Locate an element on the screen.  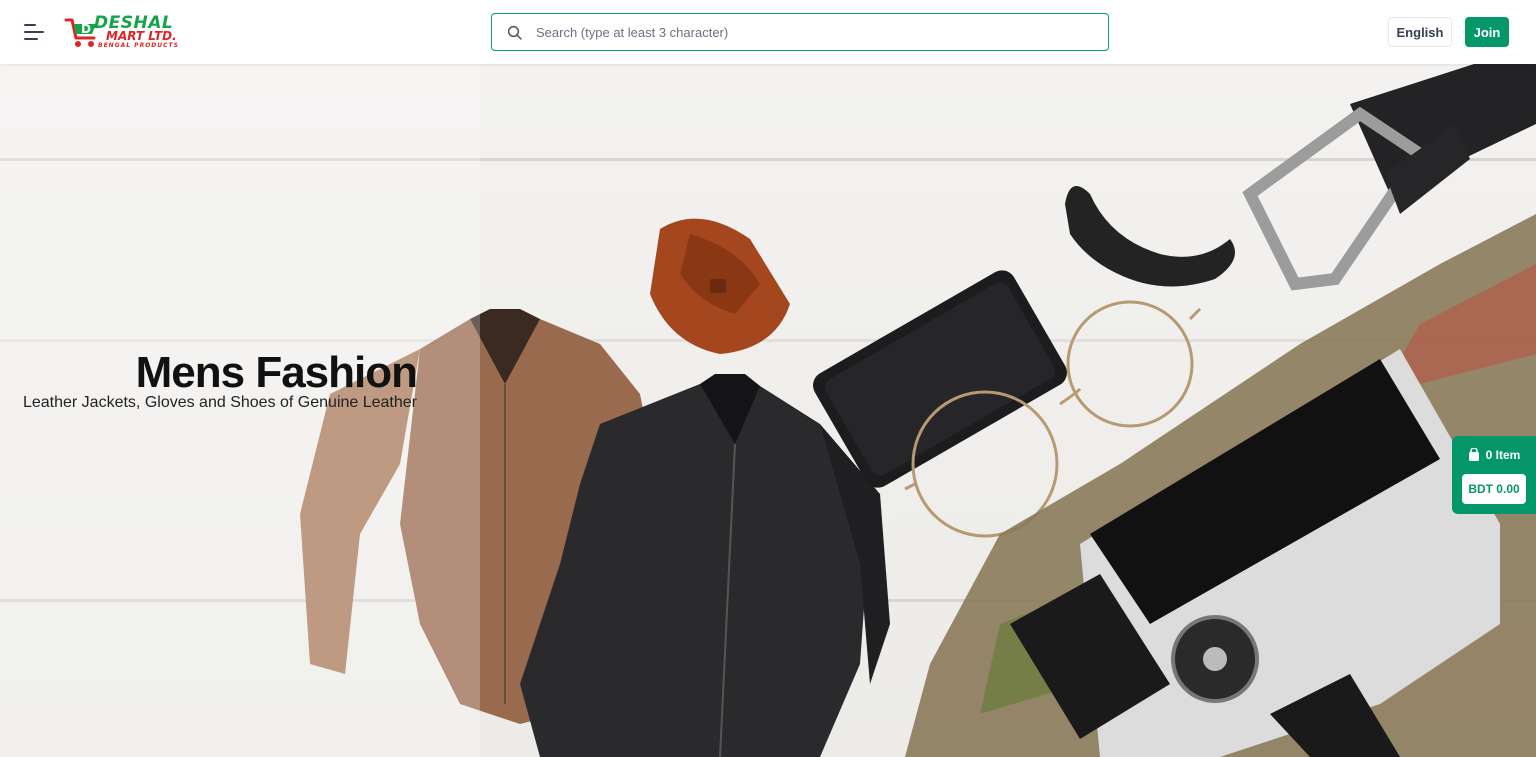
search-bar is located at coordinates (800, 32).